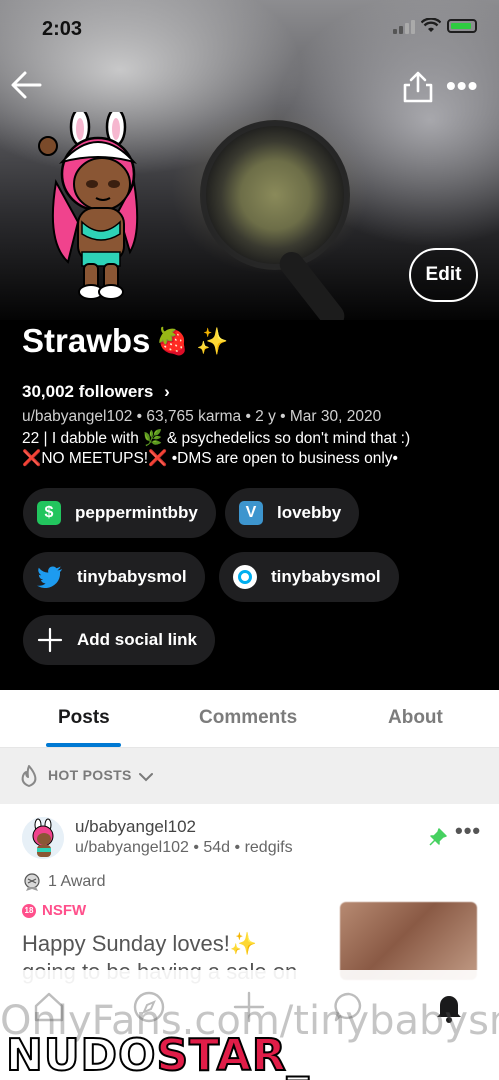 The height and width of the screenshot is (1080, 499). I want to click on banner-image-bowl, so click(275, 195).